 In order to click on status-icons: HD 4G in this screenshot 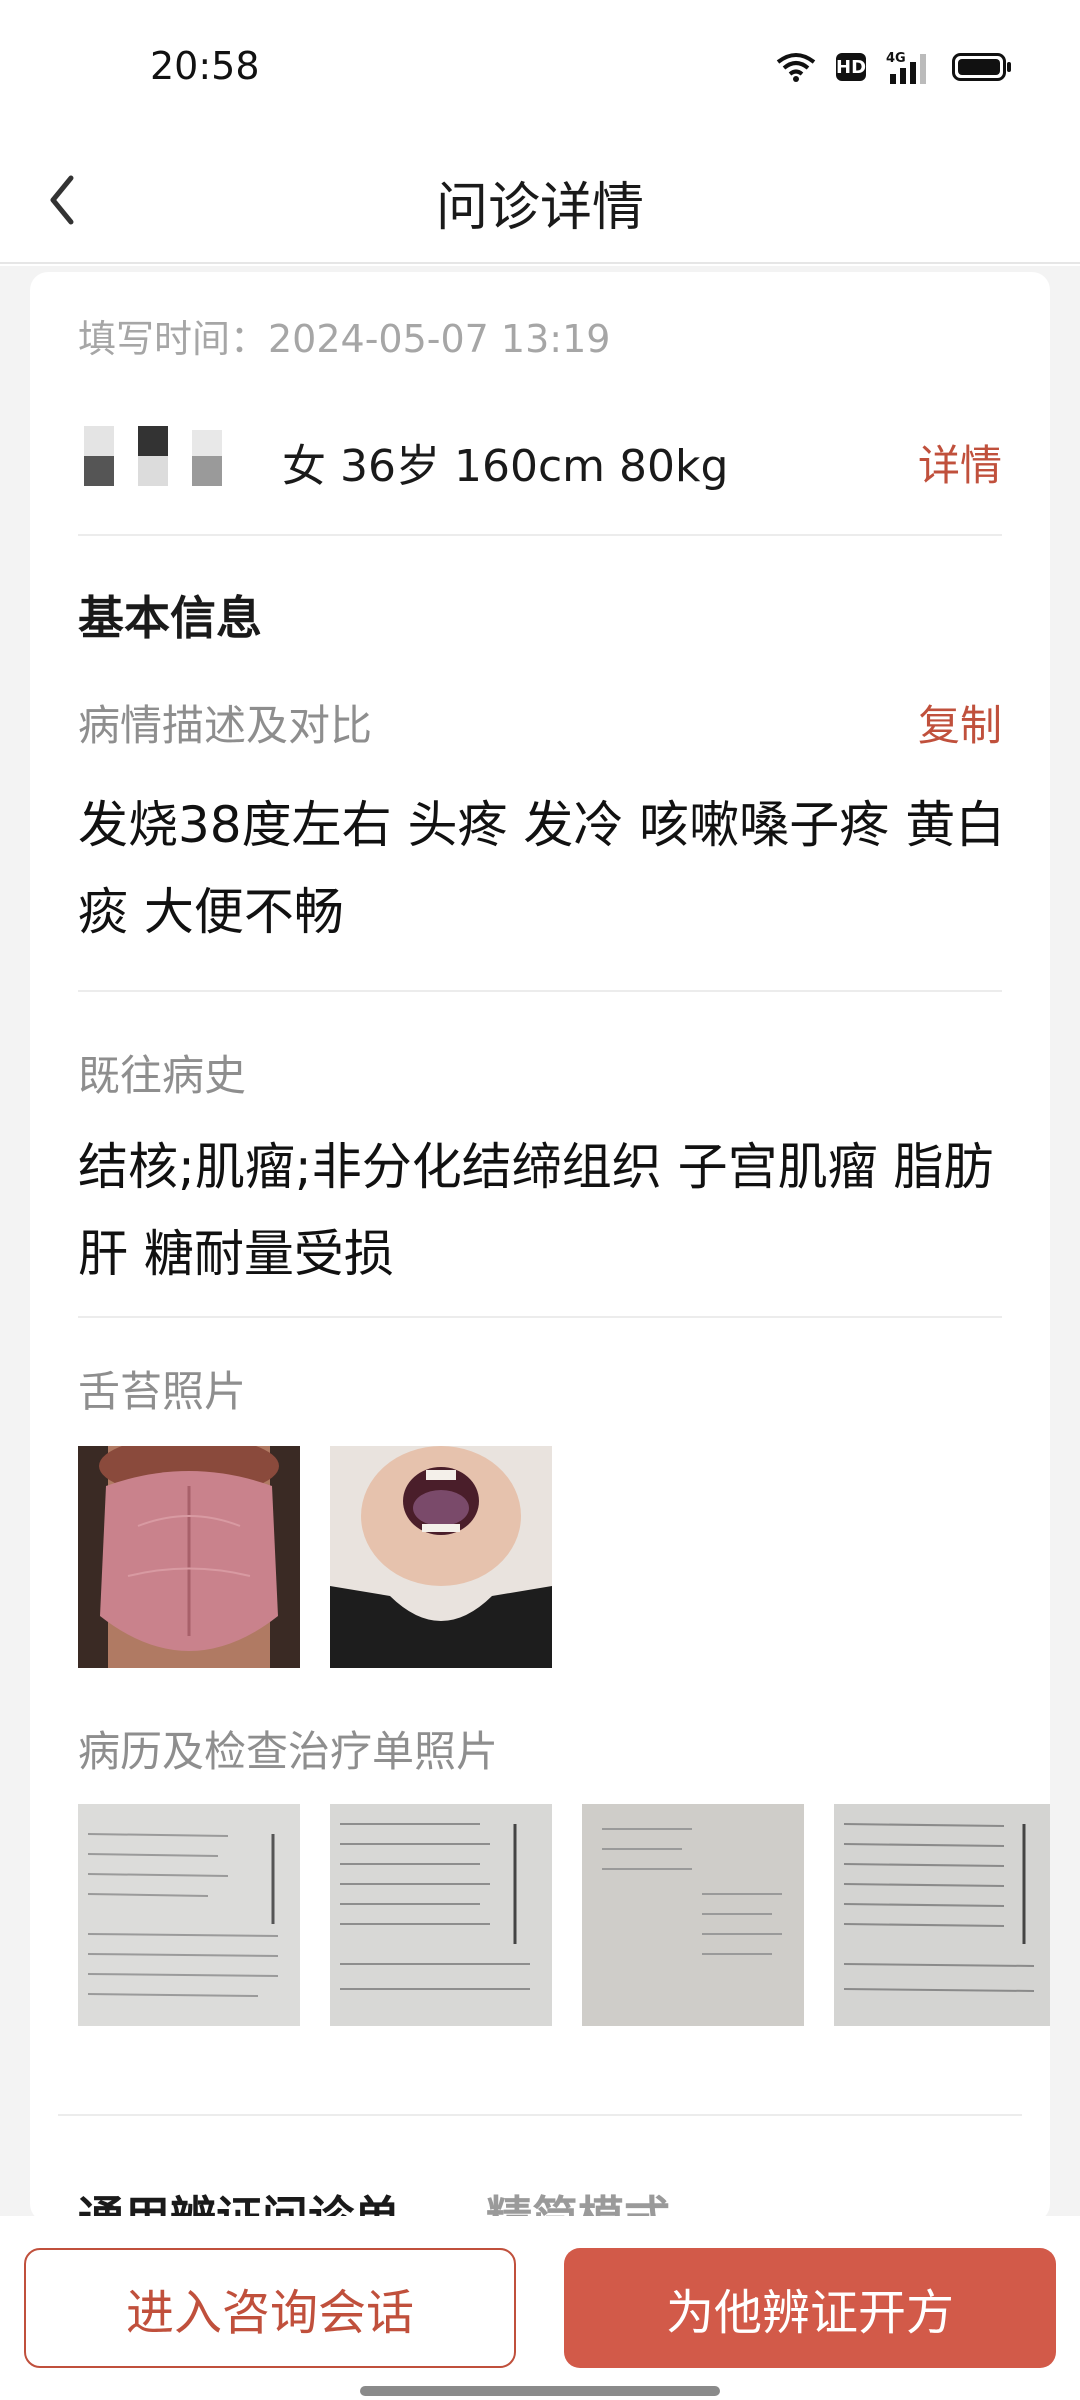, I will do `click(894, 67)`.